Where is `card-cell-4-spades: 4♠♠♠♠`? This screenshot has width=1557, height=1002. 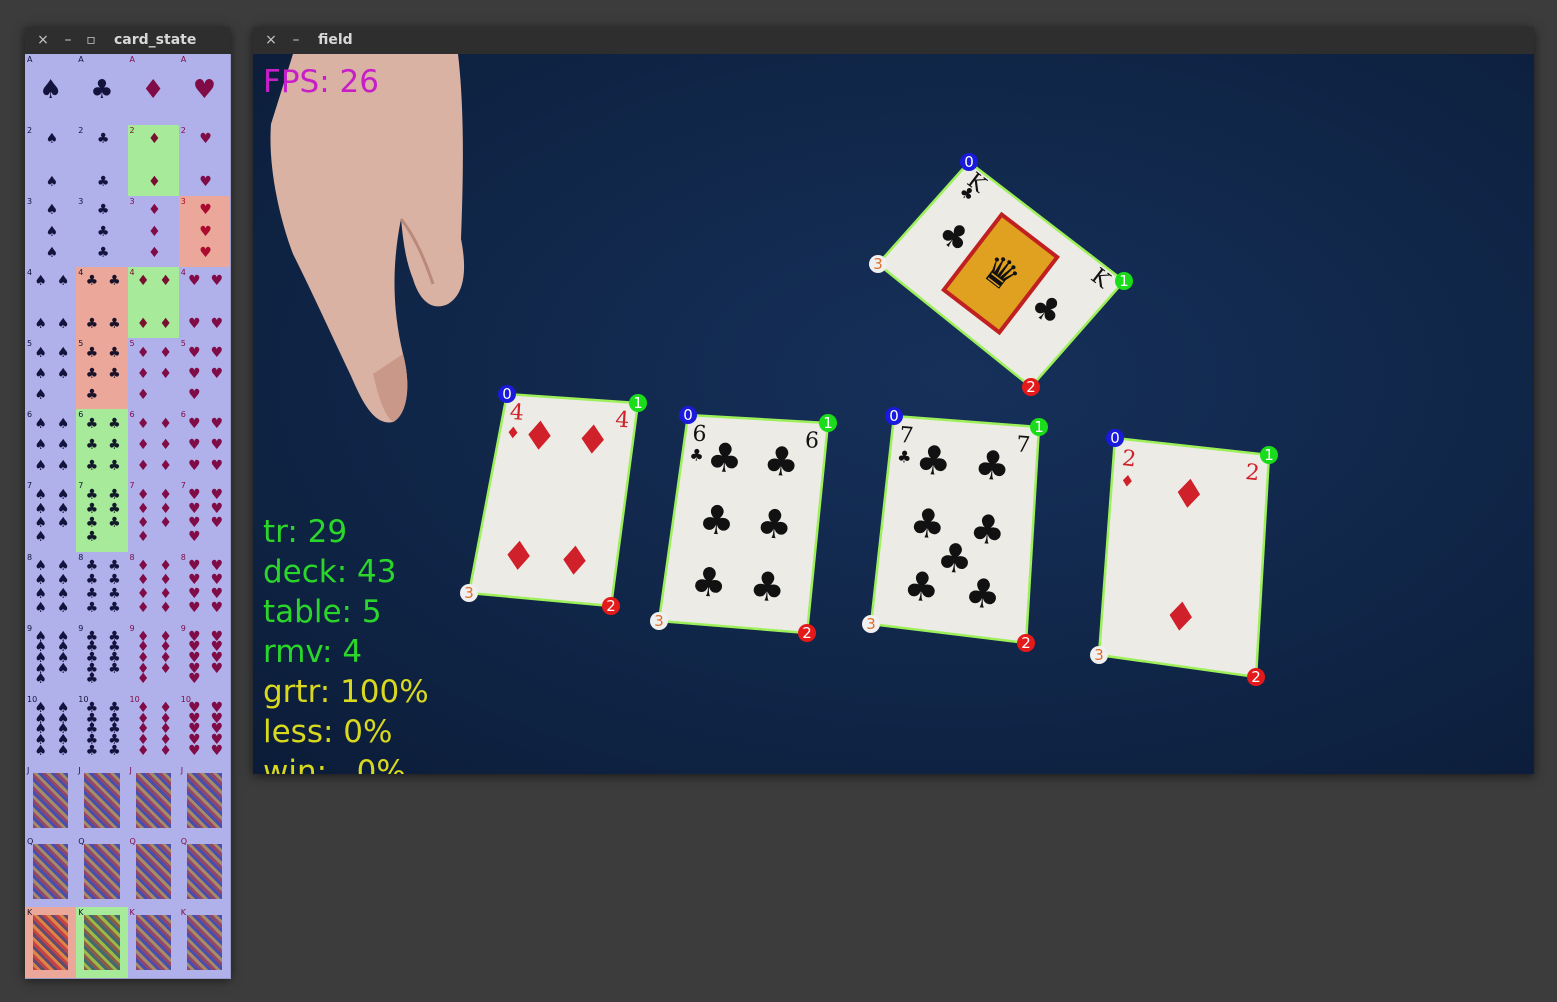 card-cell-4-spades: 4♠♠♠♠ is located at coordinates (51, 303).